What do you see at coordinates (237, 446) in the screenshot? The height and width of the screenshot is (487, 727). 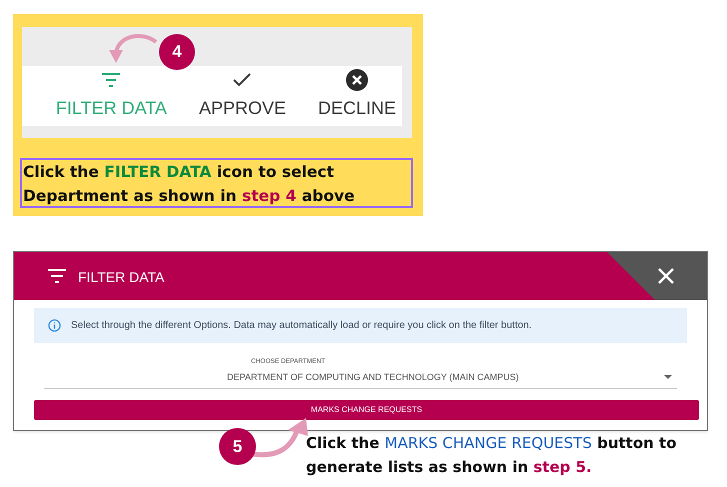 I see `step-badge: 5` at bounding box center [237, 446].